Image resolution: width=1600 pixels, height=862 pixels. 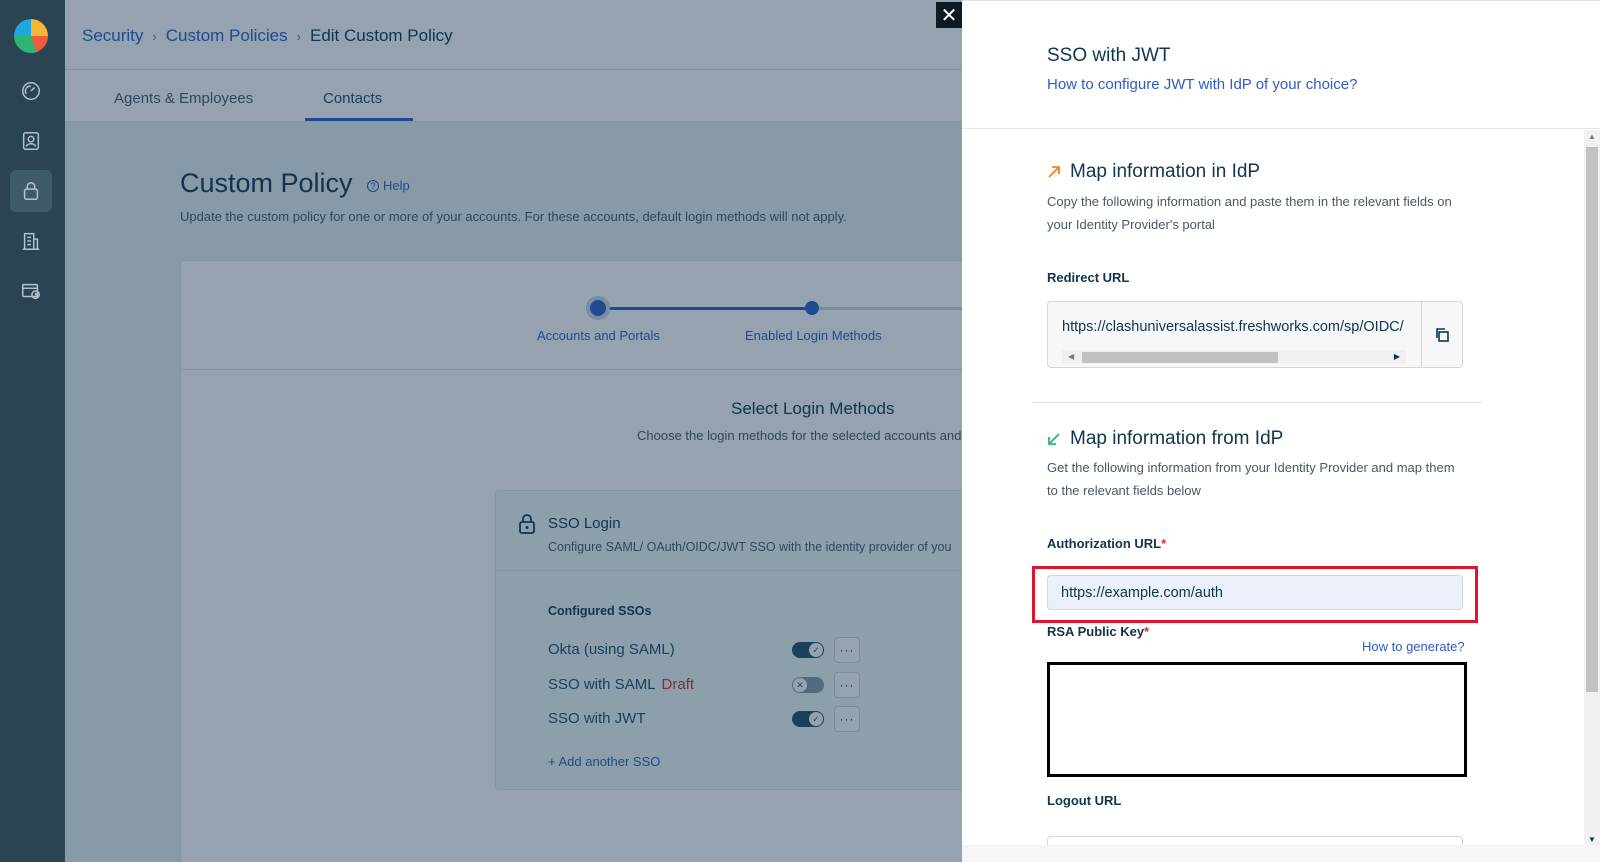 What do you see at coordinates (1165, 439) in the screenshot?
I see `map-from-idp-title: Map information from IdP` at bounding box center [1165, 439].